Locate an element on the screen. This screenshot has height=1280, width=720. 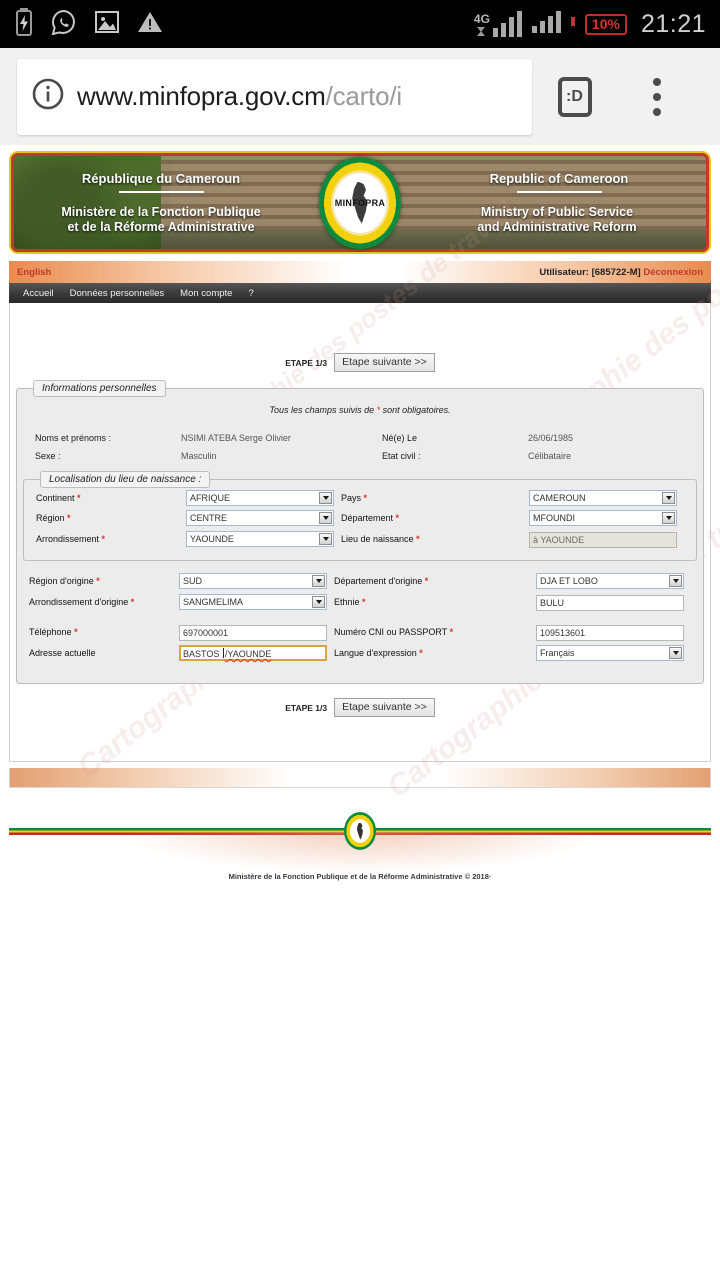
label-arrondissement: Arrondissement * is located at coordinates (71, 539).